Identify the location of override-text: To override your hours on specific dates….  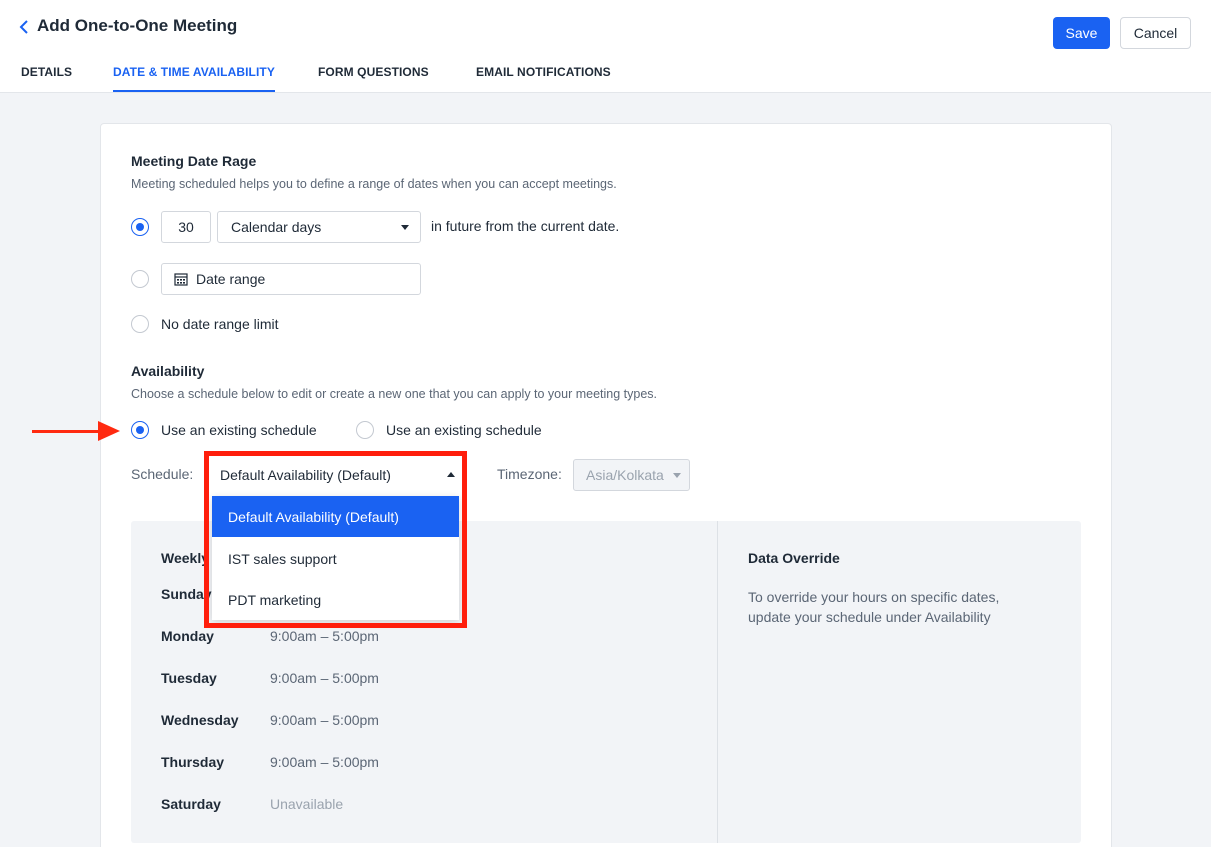
(874, 607).